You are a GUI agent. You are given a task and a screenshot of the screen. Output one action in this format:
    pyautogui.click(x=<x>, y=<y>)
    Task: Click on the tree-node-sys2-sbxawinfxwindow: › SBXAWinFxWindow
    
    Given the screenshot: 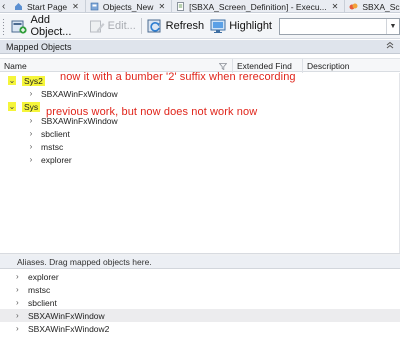 What is the action you would take?
    pyautogui.click(x=72, y=93)
    